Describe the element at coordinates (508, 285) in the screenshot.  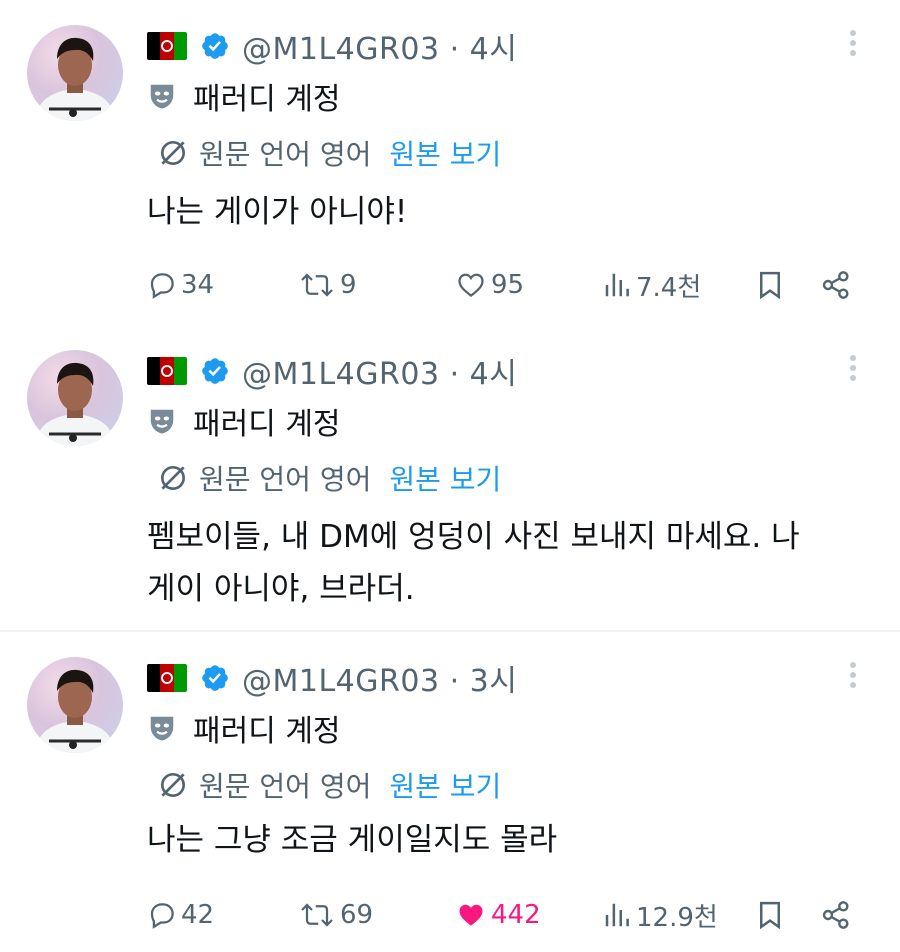
I see `like-count: 95` at that location.